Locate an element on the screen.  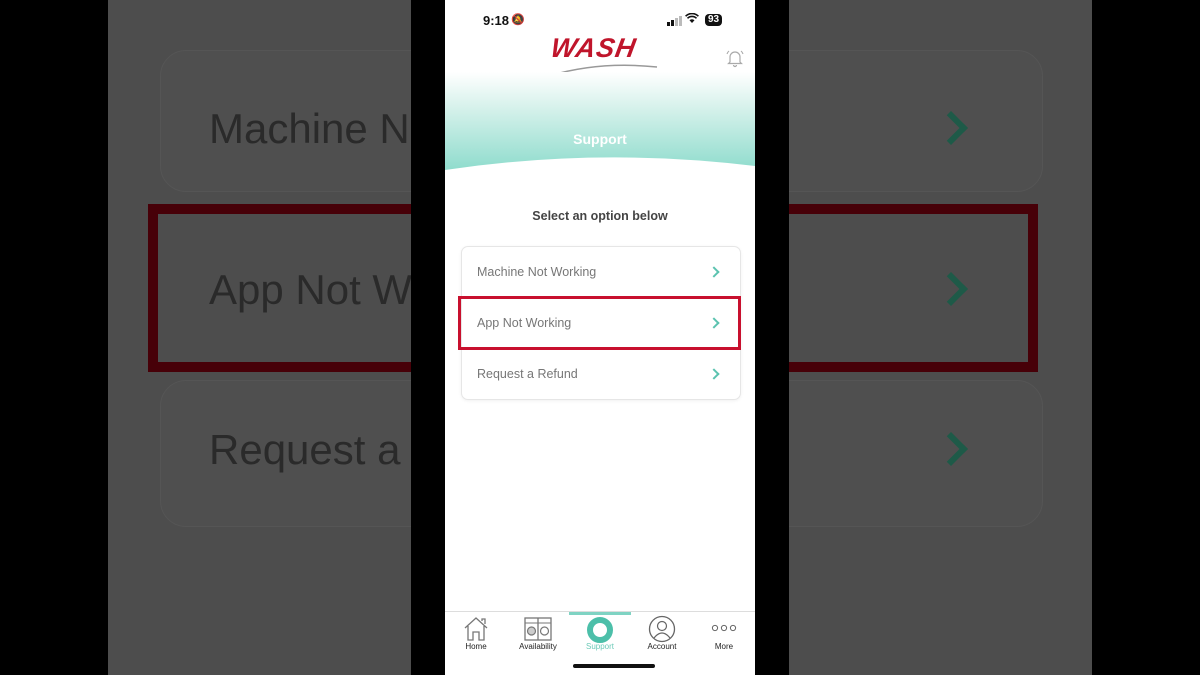
tab-more: More is located at coordinates (724, 636).